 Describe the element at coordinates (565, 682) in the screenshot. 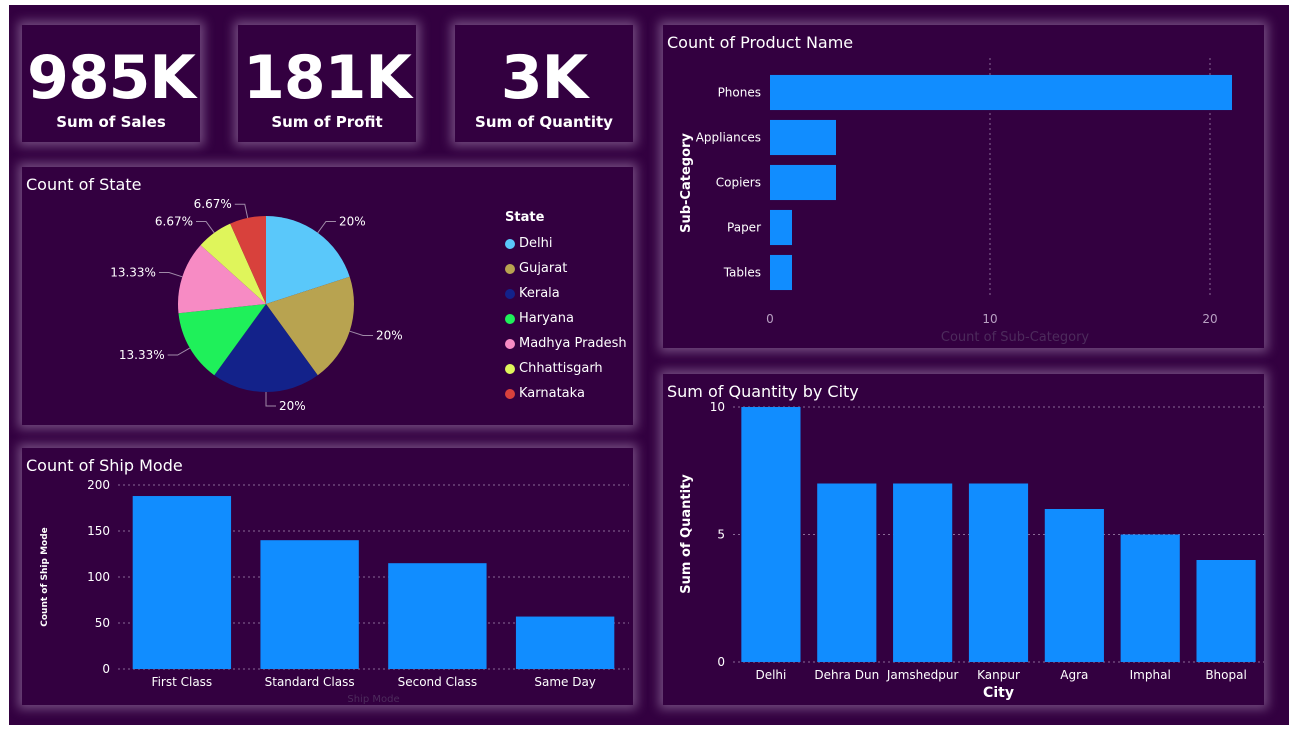

I see `x-tick-label: Same Day` at that location.